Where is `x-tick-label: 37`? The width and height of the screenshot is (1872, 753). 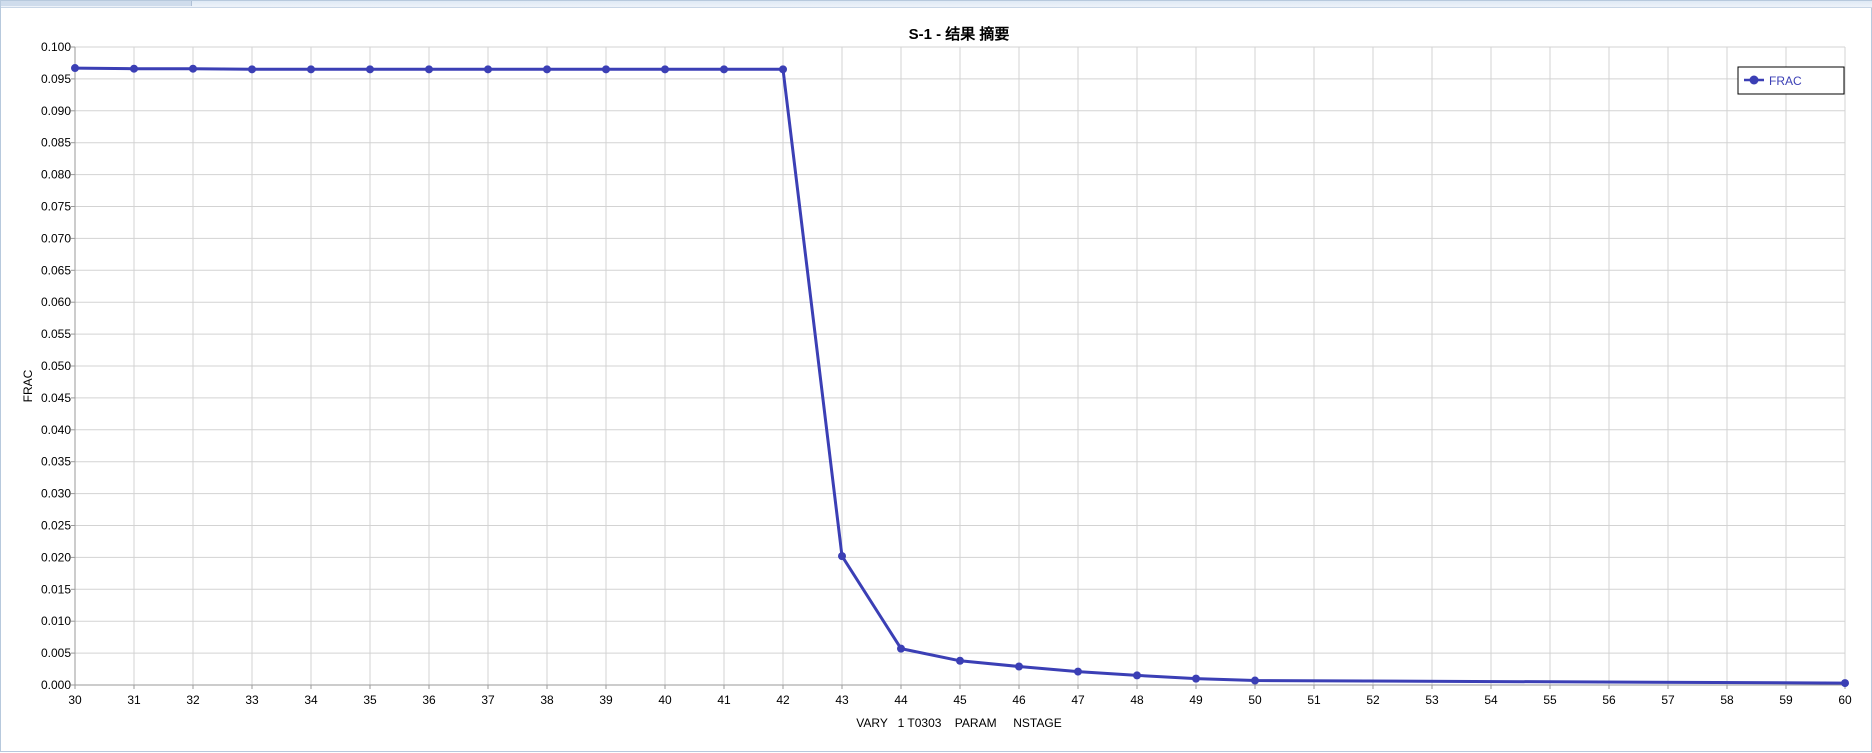
x-tick-label: 37 is located at coordinates (488, 700).